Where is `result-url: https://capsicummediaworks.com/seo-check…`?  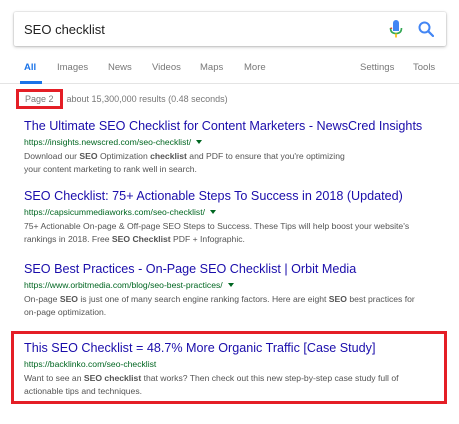
result-url: https://capsicummediaworks.com/seo-check… is located at coordinates (114, 212).